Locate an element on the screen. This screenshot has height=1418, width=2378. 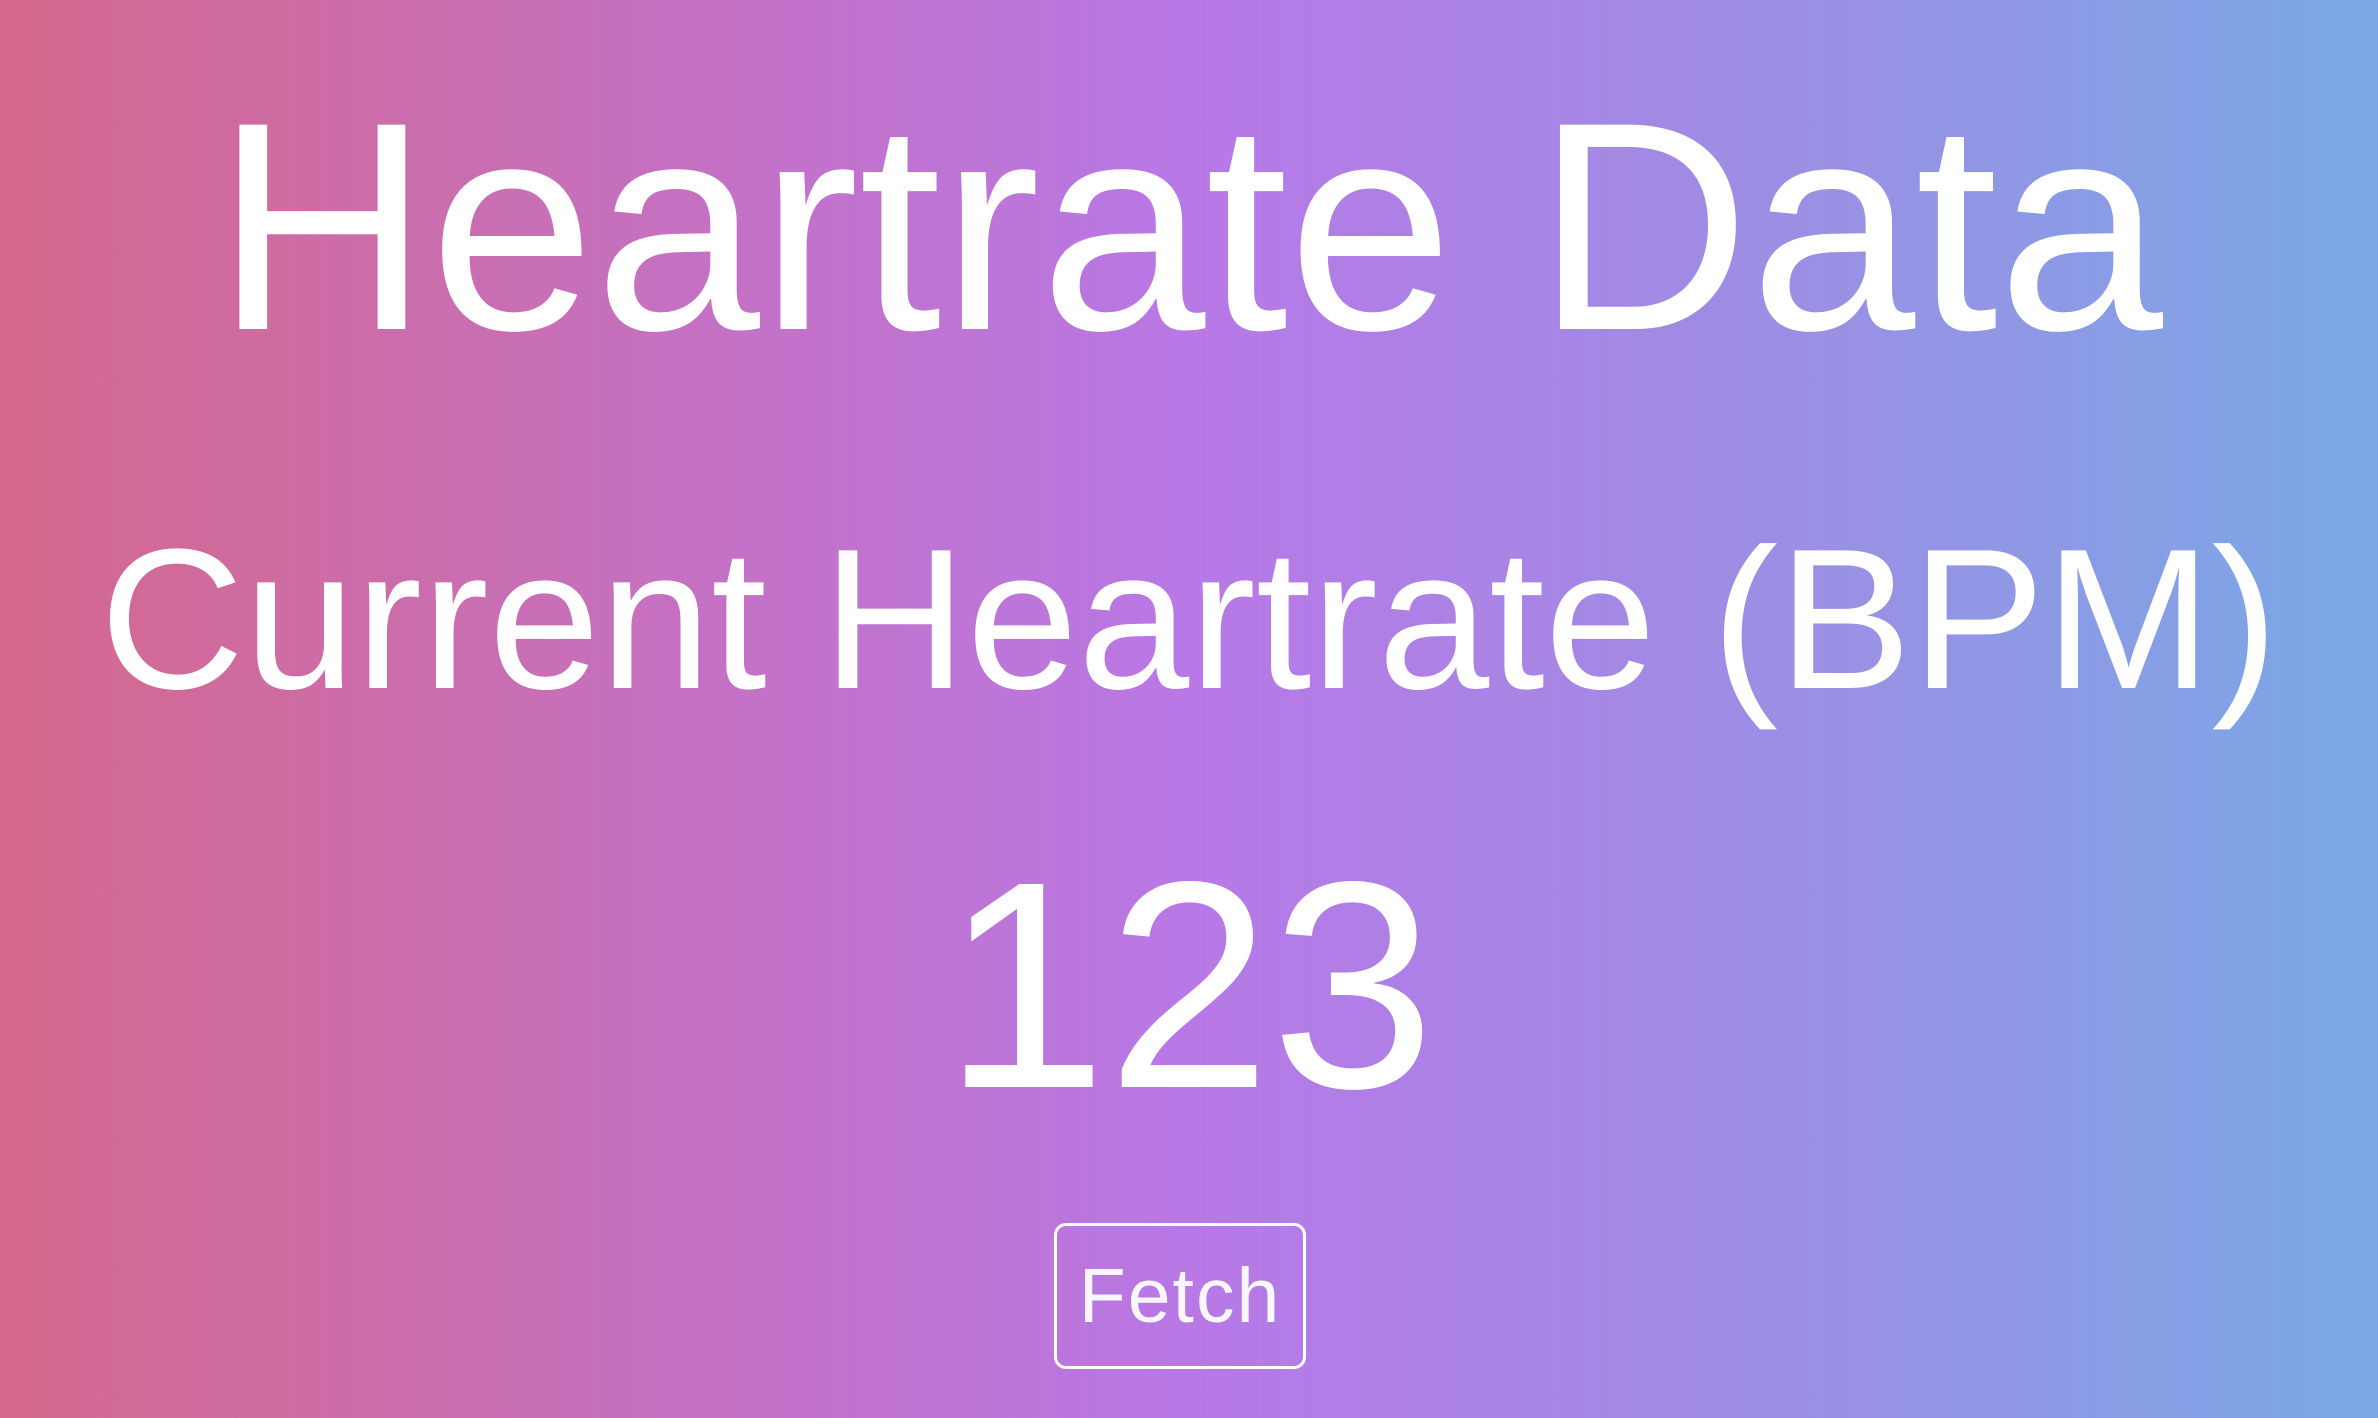
heartrate-label: Current Heartrate (BPM) is located at coordinates (1189, 619).